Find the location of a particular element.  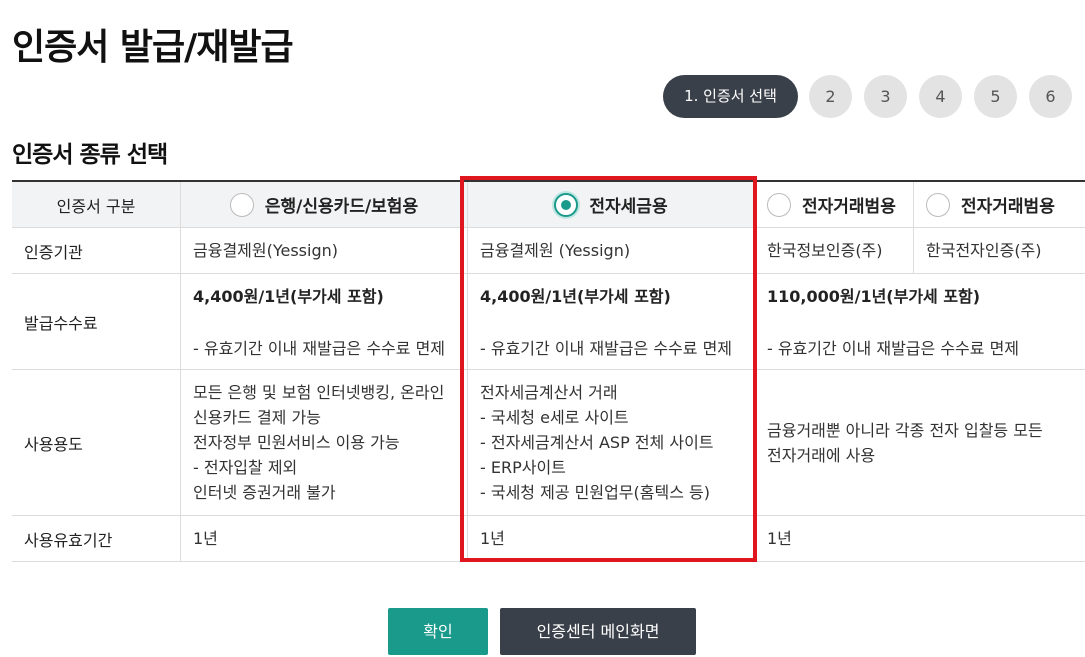

confirm-button: 확인 is located at coordinates (438, 631).